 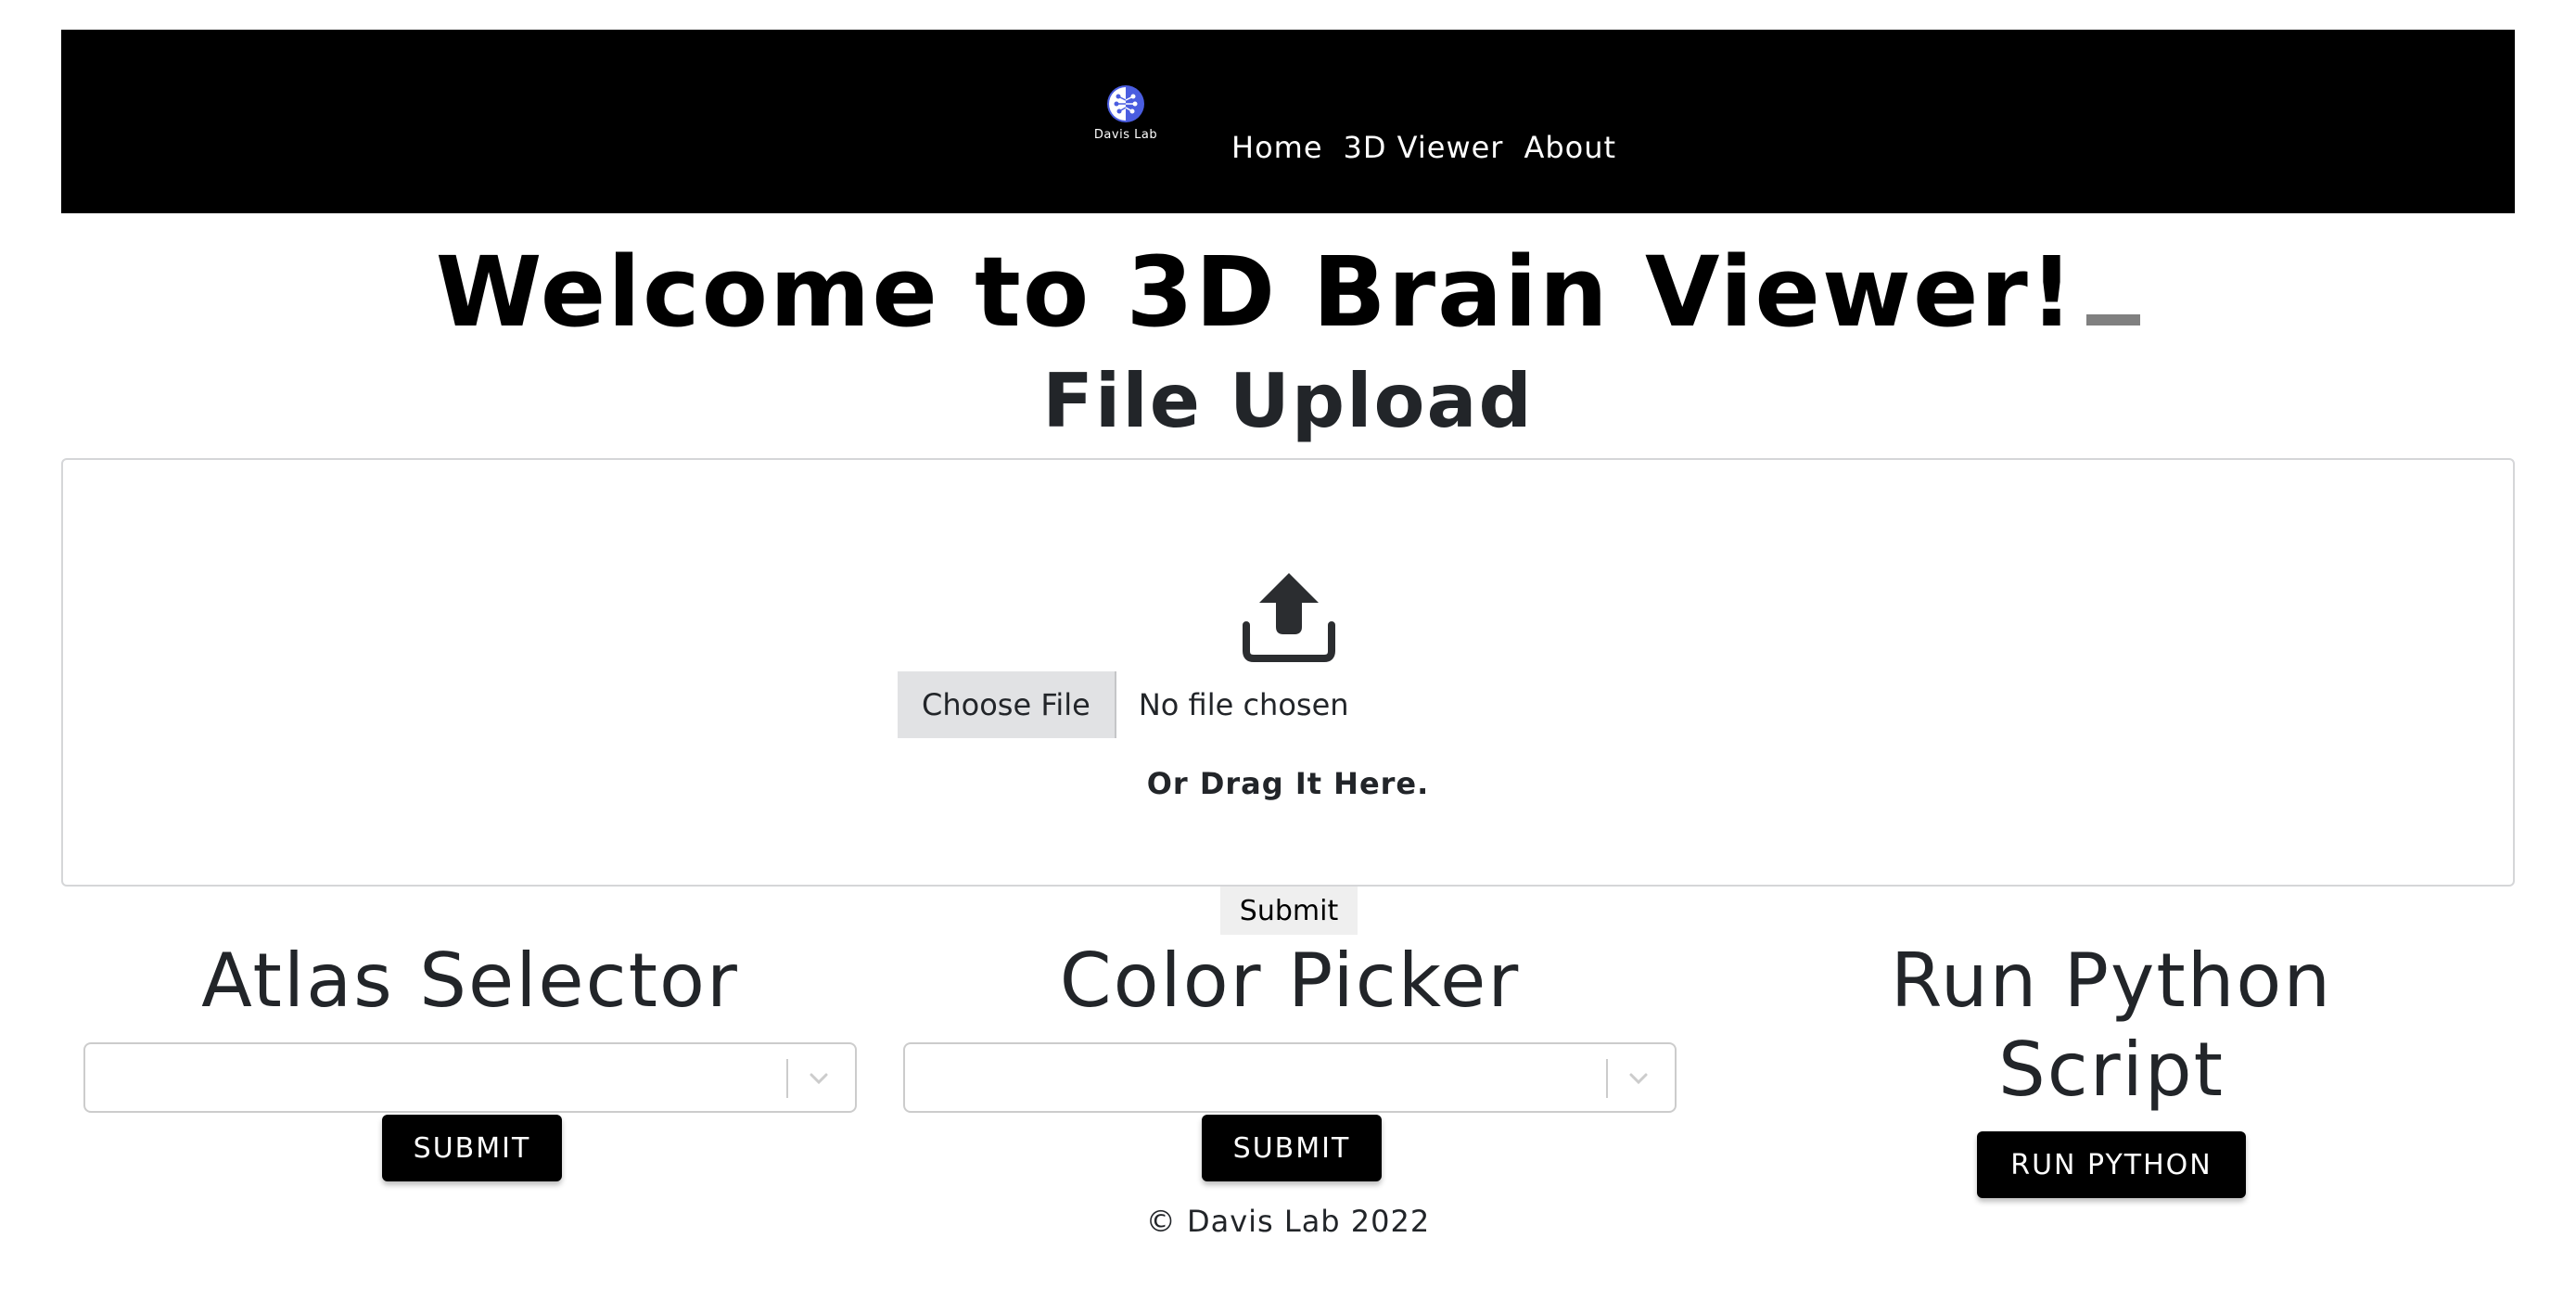 What do you see at coordinates (1125, 103) in the screenshot?
I see `brain-logo-icon` at bounding box center [1125, 103].